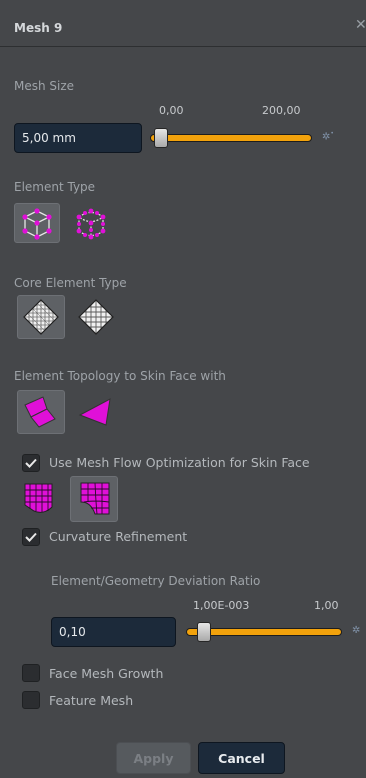  What do you see at coordinates (113, 632) in the screenshot?
I see `deviation-input: 0,10` at bounding box center [113, 632].